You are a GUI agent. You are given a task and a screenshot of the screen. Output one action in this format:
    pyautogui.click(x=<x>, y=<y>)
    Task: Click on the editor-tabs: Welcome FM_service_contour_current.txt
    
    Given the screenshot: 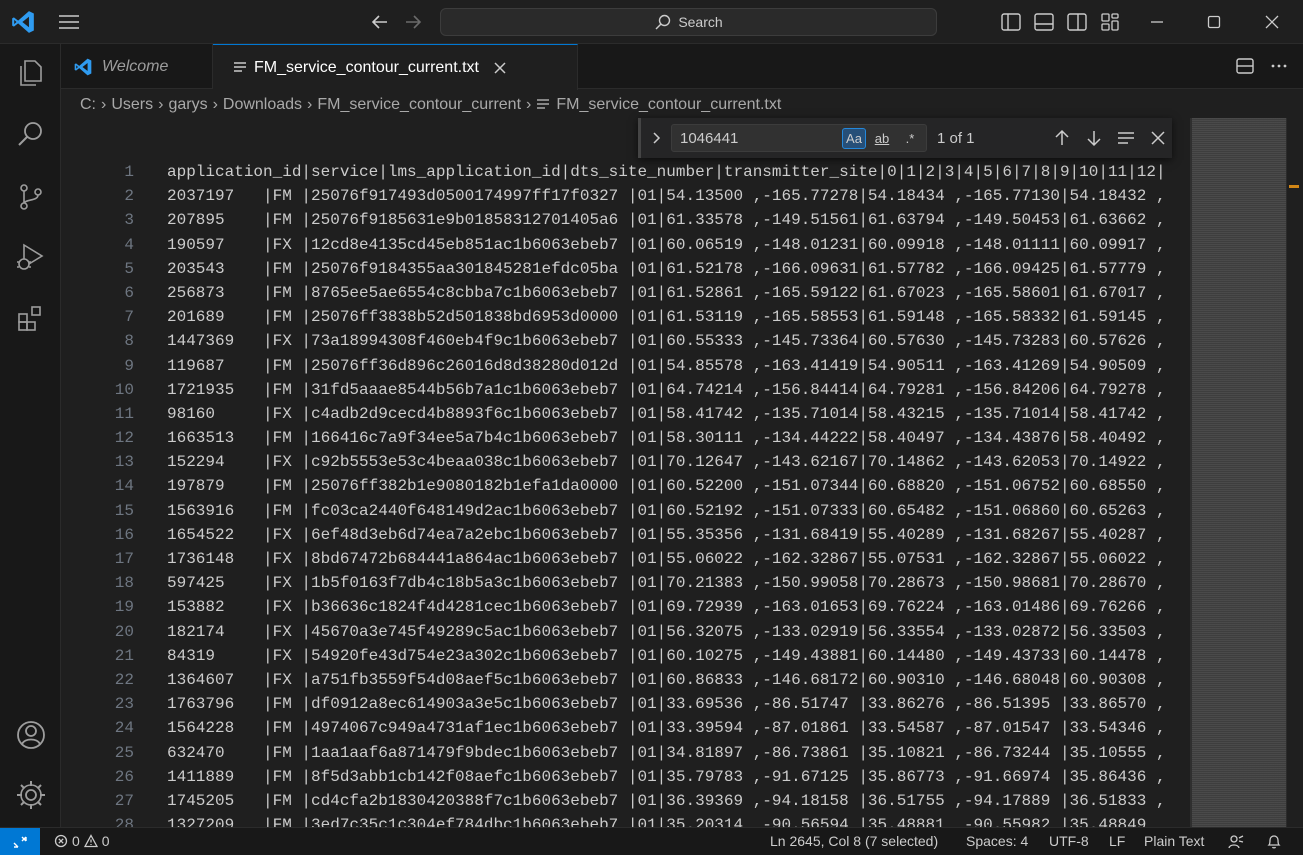 What is the action you would take?
    pyautogui.click(x=682, y=67)
    